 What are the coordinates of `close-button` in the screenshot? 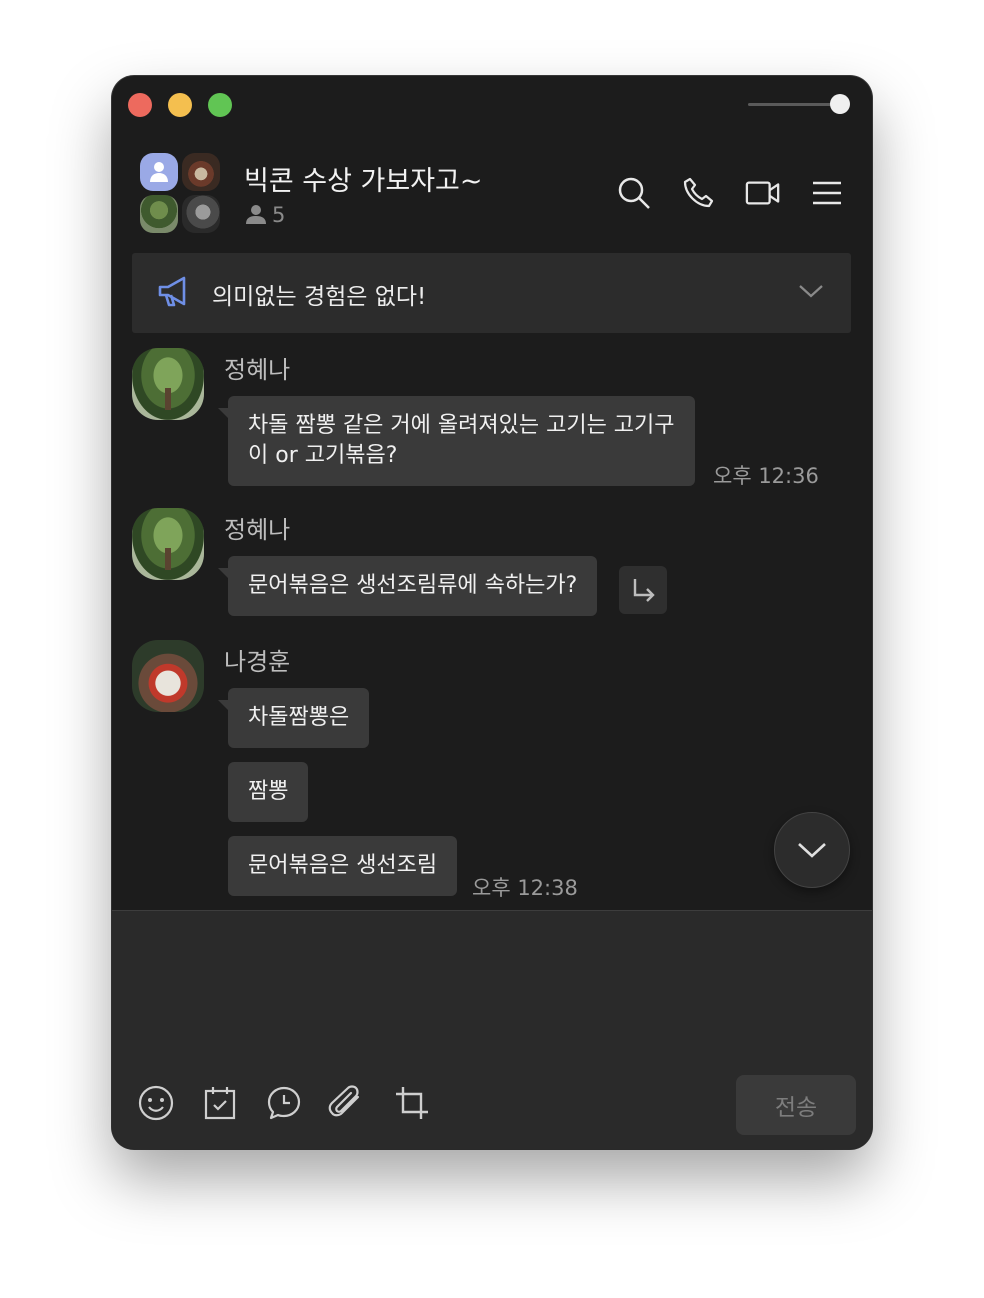 It's located at (140, 105).